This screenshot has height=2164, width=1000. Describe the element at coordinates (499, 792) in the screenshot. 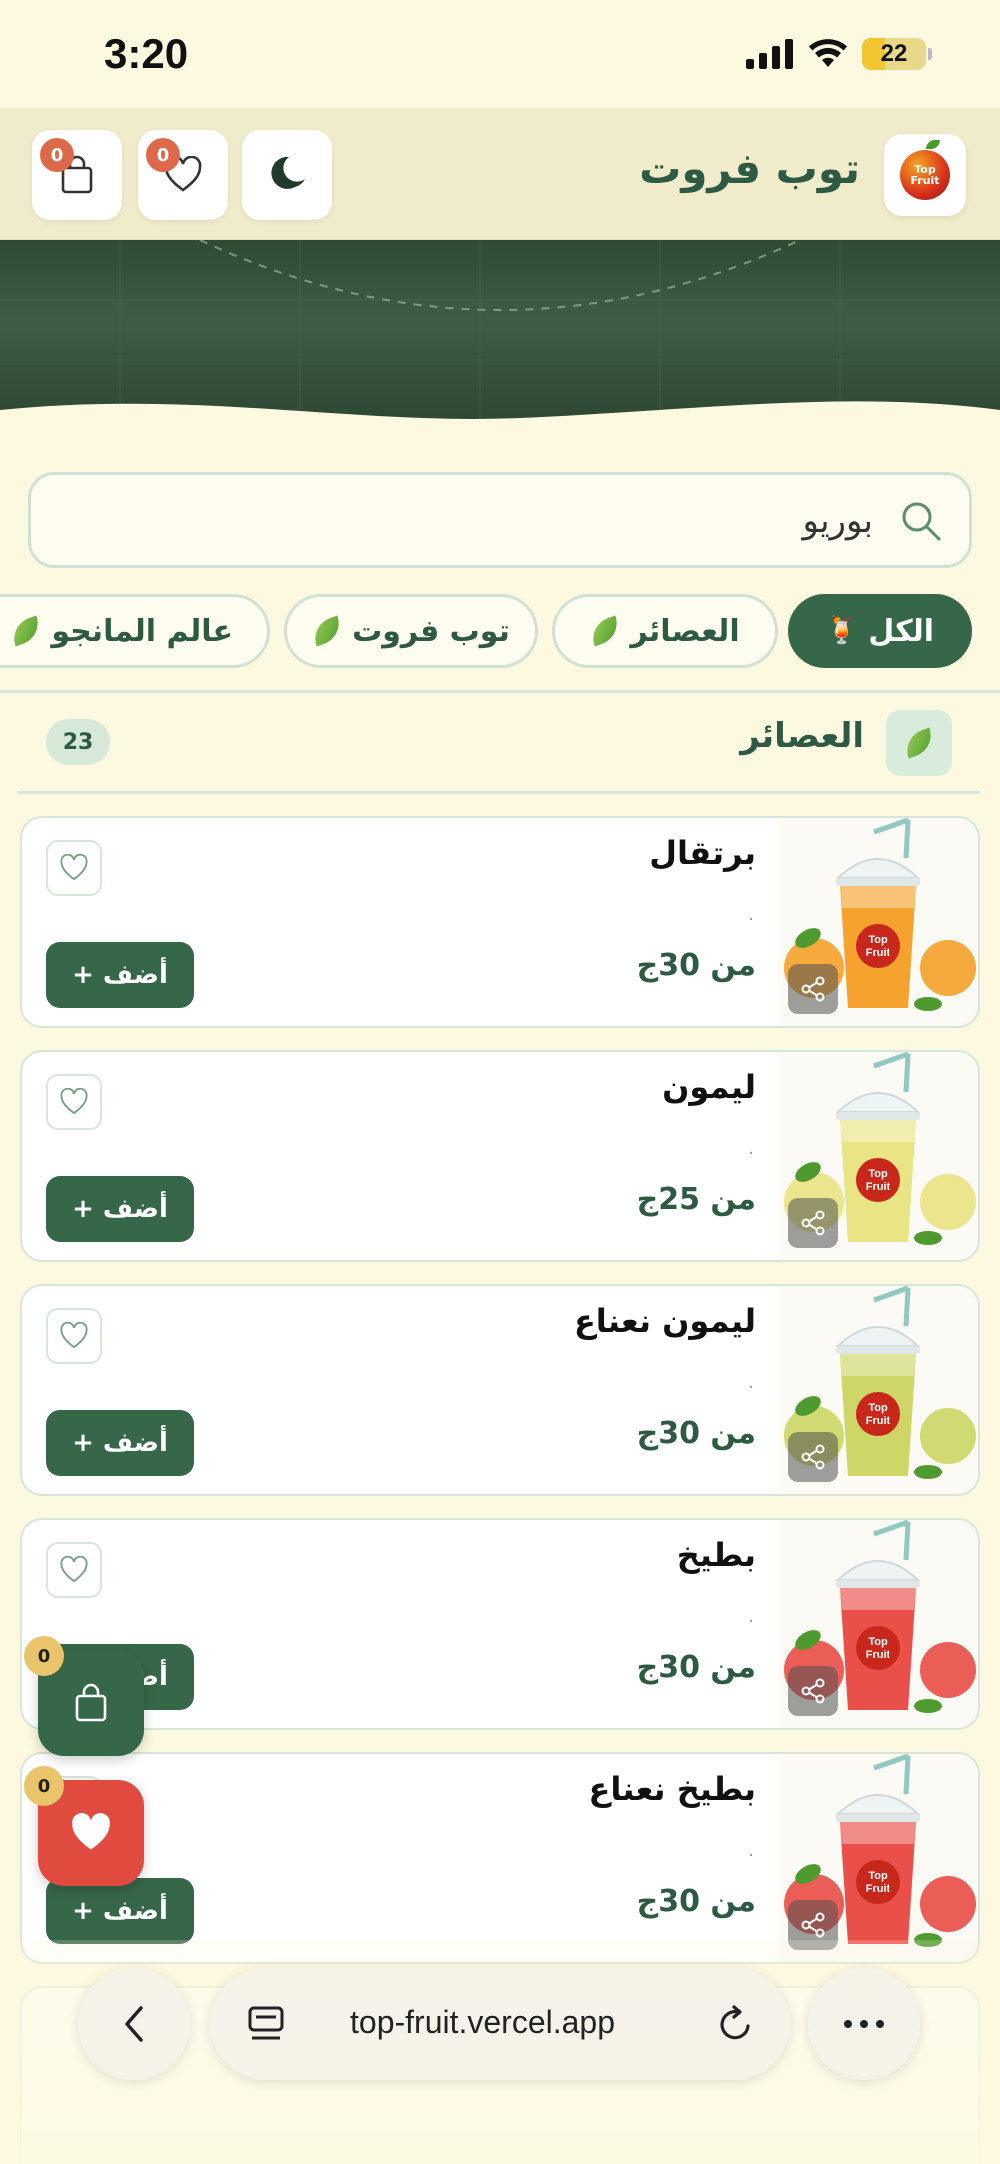

I see `section-divider` at that location.